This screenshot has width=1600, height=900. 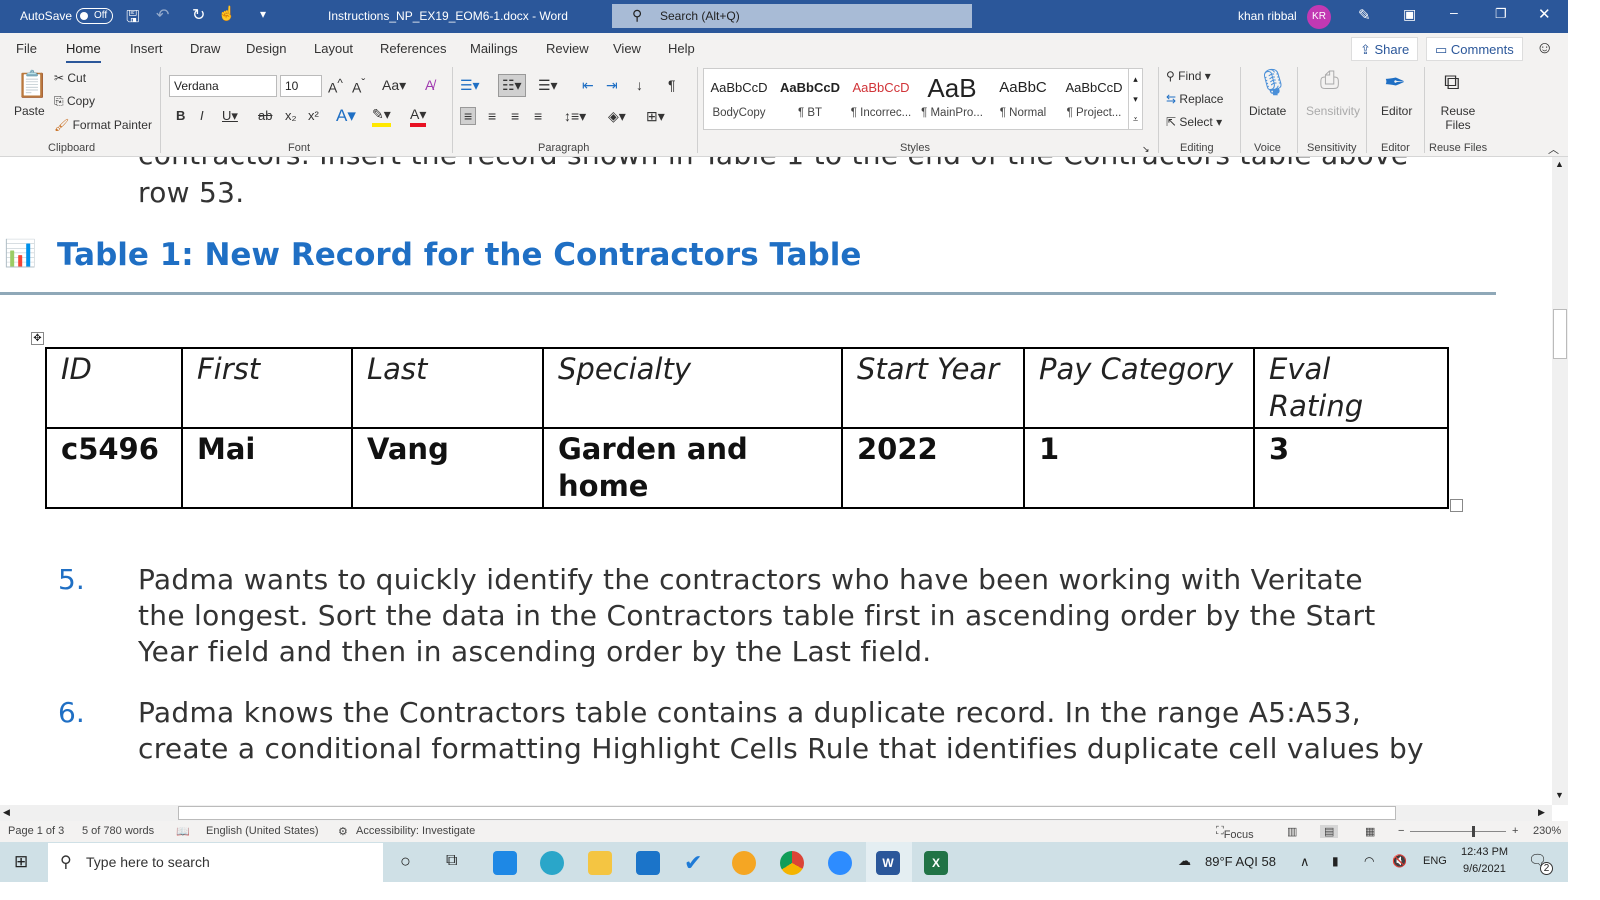 I want to click on scroll-down-icon: ▼, so click(x=1559, y=795).